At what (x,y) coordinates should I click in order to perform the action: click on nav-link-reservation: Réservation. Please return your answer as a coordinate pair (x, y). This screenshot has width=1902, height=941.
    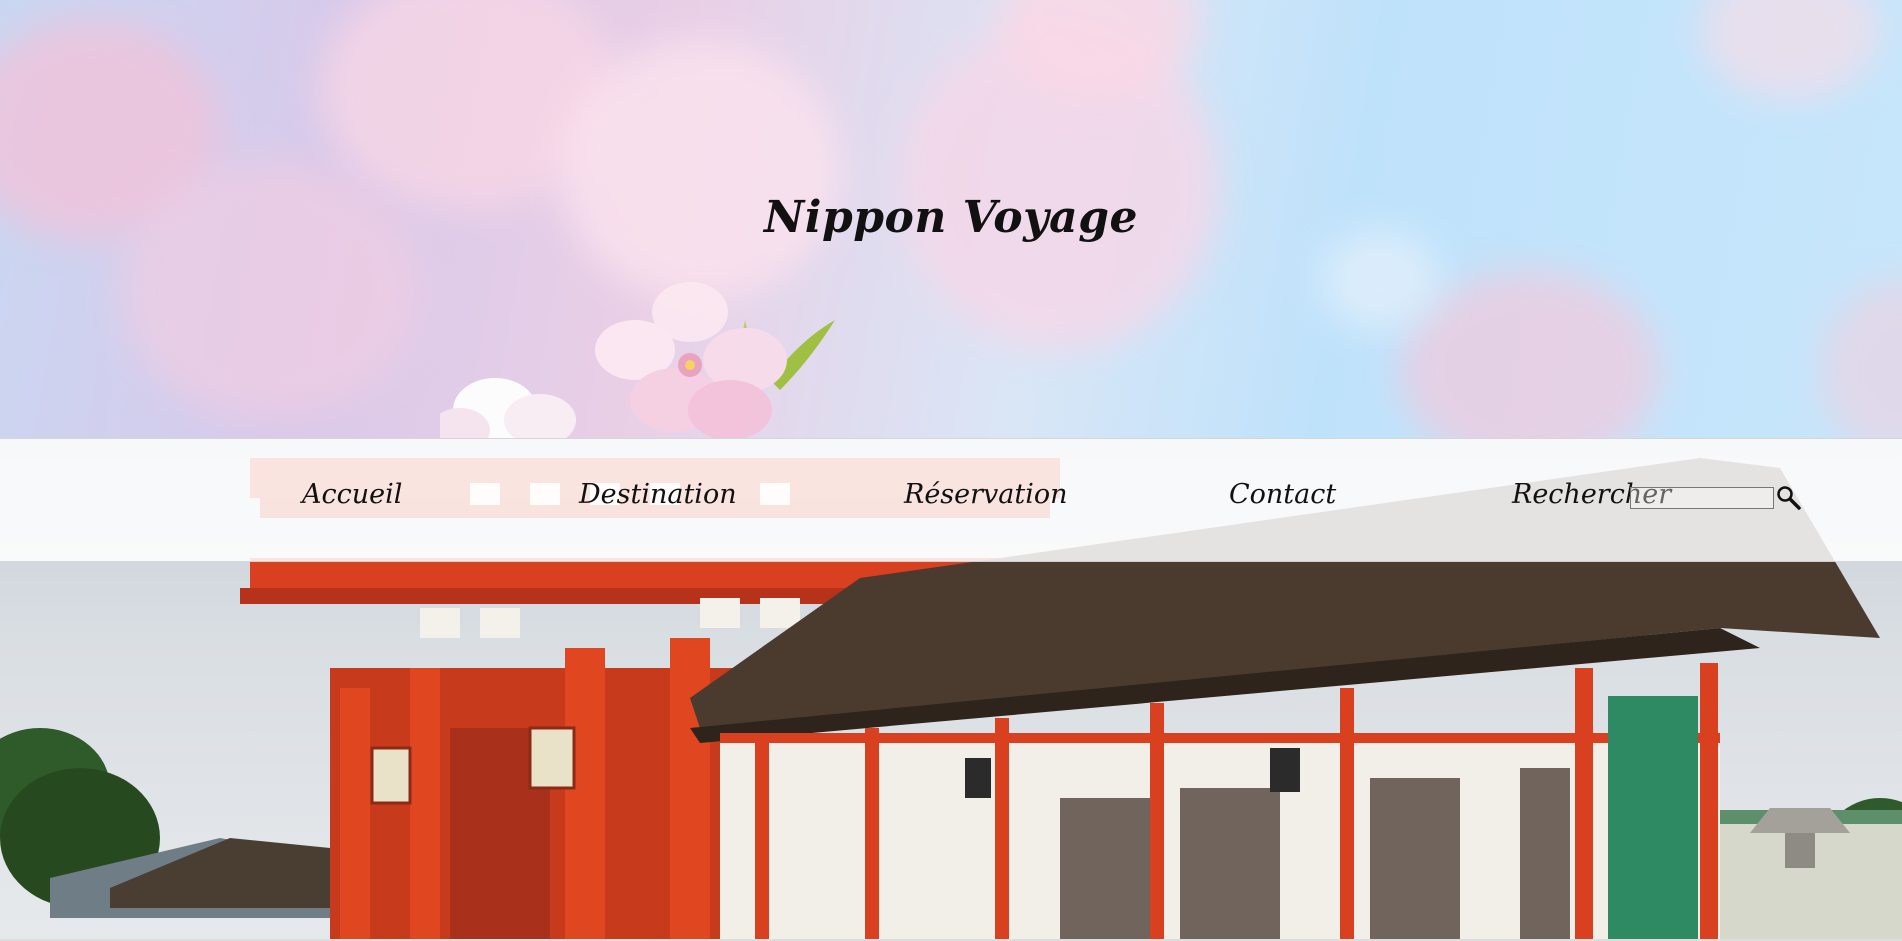
    Looking at the image, I should click on (986, 494).